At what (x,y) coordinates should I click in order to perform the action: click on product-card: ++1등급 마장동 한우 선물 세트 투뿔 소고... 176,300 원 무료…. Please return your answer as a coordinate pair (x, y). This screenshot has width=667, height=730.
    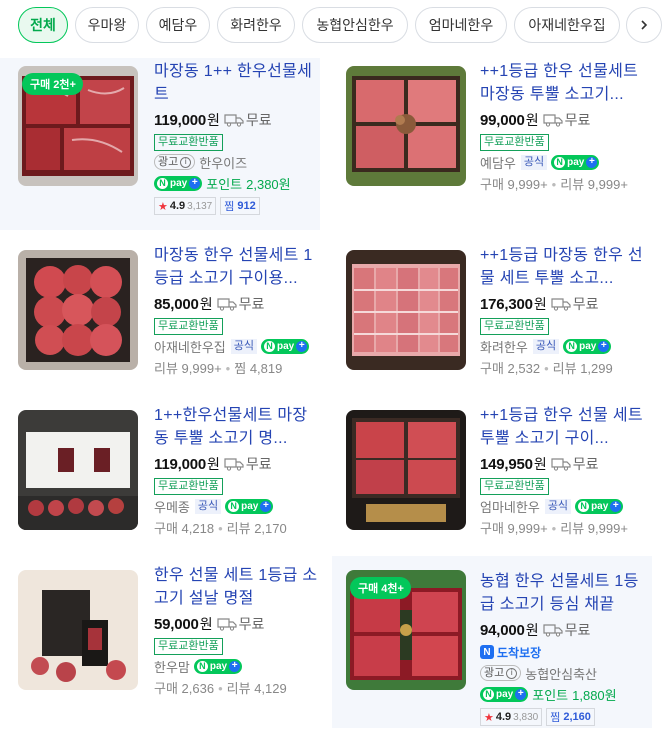
    Looking at the image, I should click on (492, 322).